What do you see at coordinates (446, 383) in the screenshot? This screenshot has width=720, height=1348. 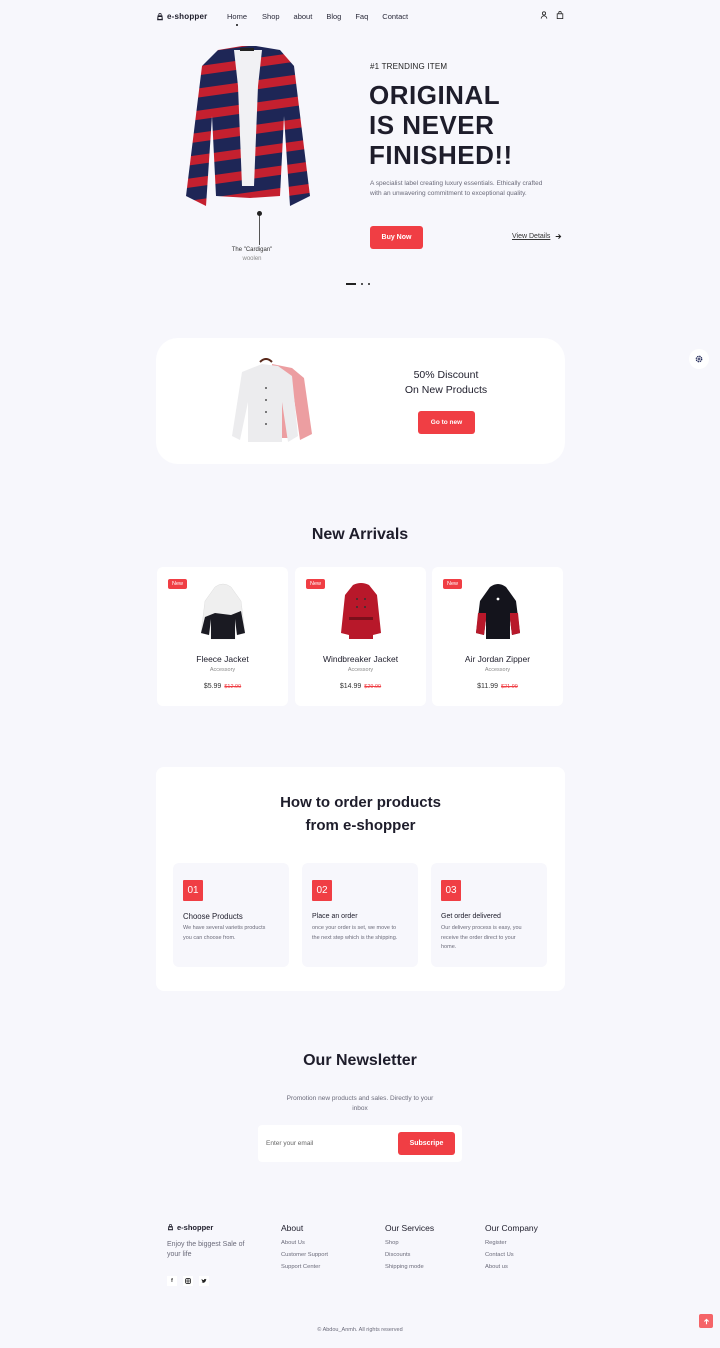 I see `discount-title: 50% Discount On New Products` at bounding box center [446, 383].